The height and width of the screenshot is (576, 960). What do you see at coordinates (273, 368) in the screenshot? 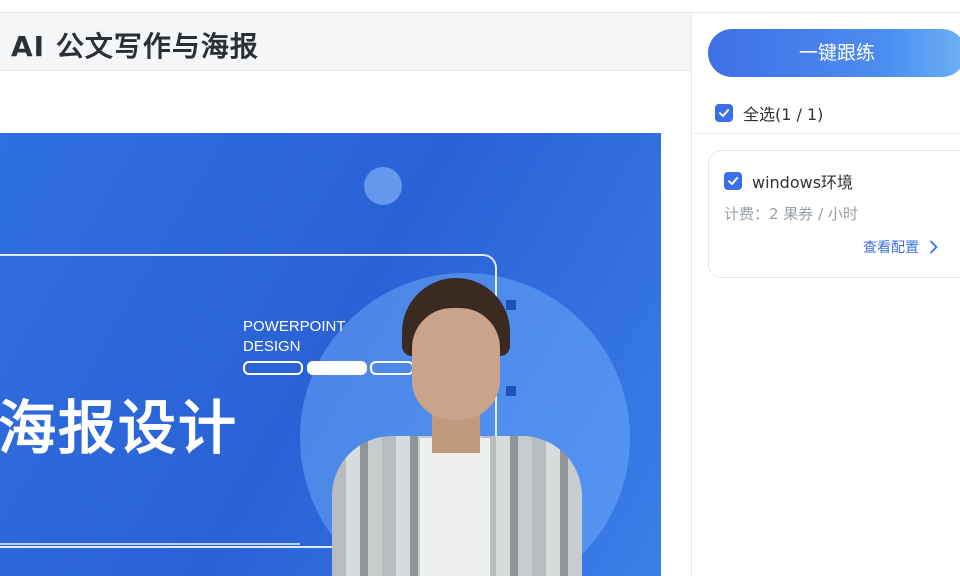
I see `decor-pill` at bounding box center [273, 368].